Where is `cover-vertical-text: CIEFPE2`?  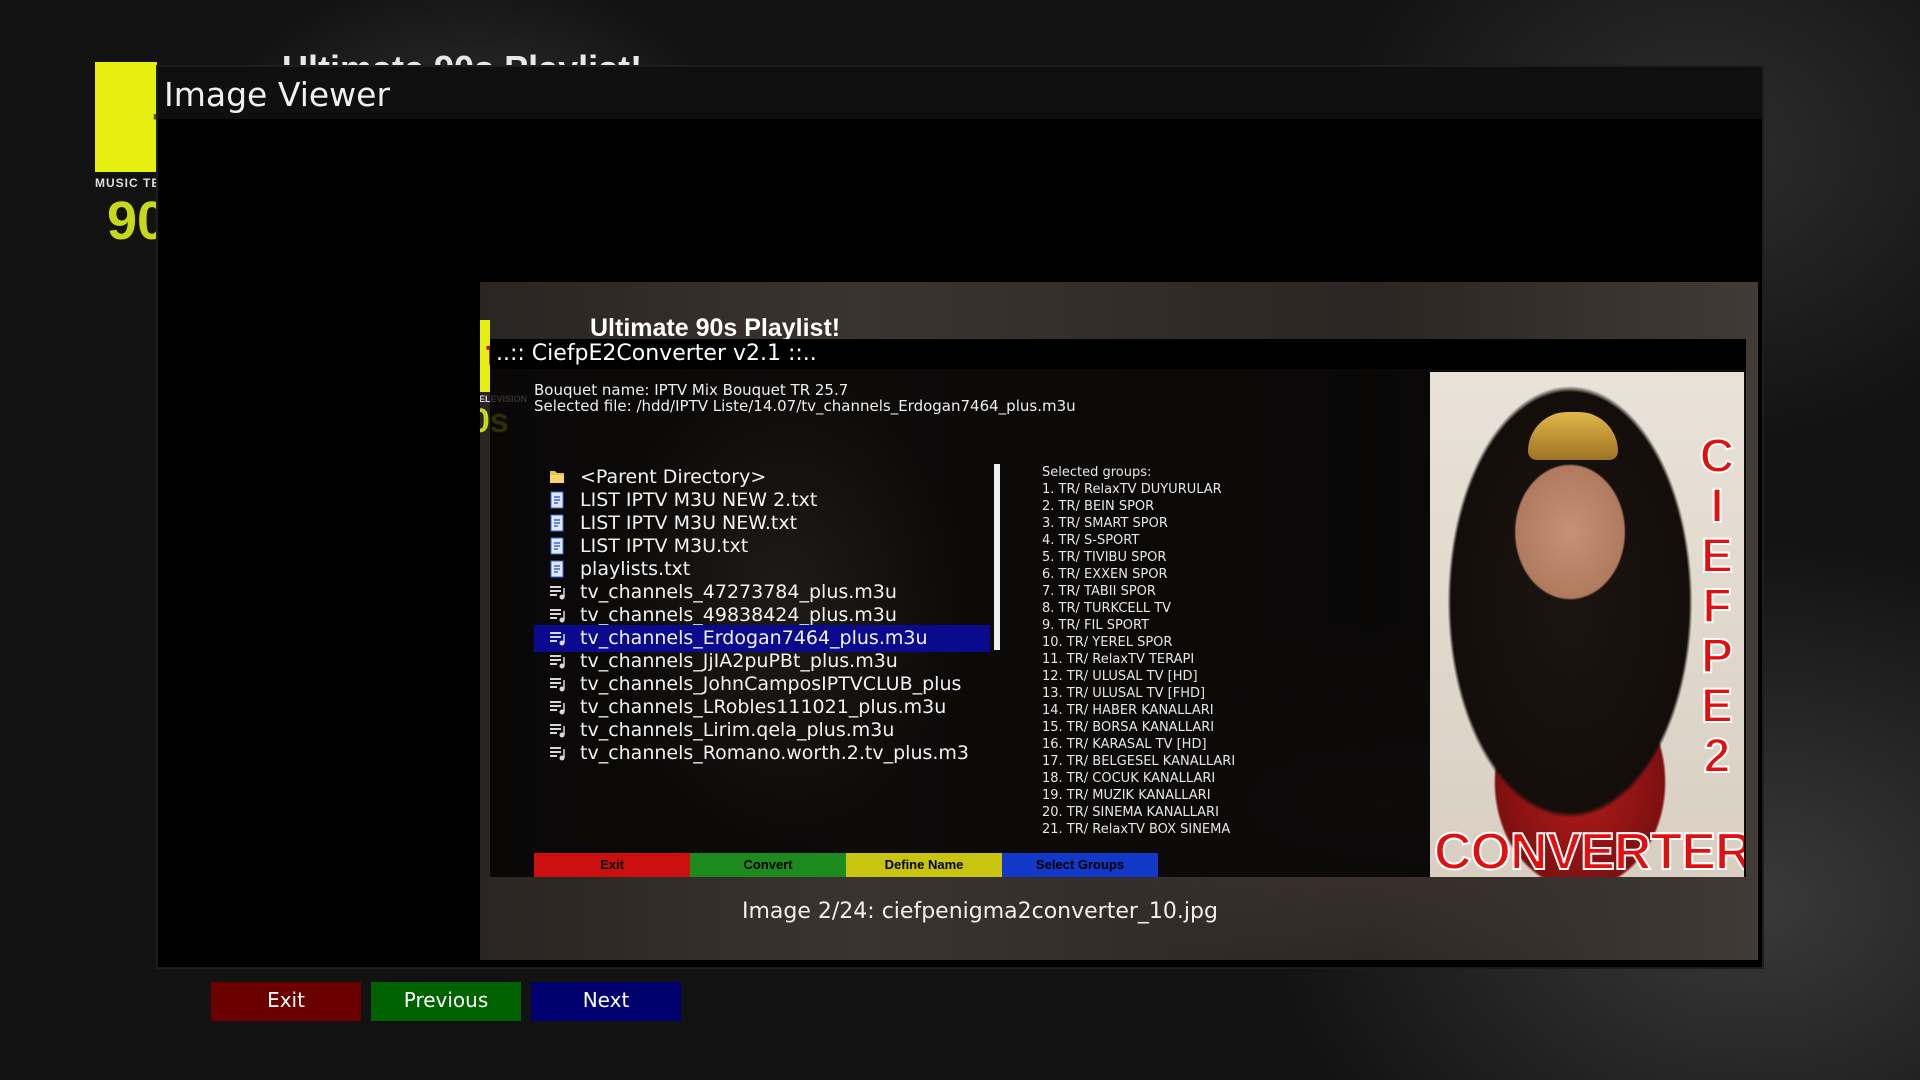 cover-vertical-text: CIEFPE2 is located at coordinates (1717, 606).